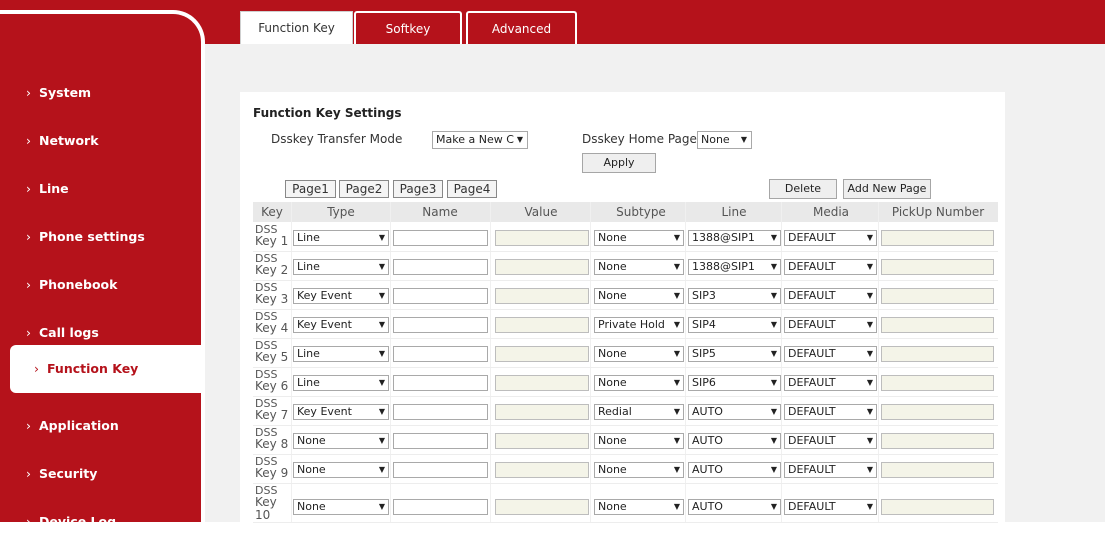 The width and height of the screenshot is (1105, 546). I want to click on chevron-right-icon: ›, so click(28, 473).